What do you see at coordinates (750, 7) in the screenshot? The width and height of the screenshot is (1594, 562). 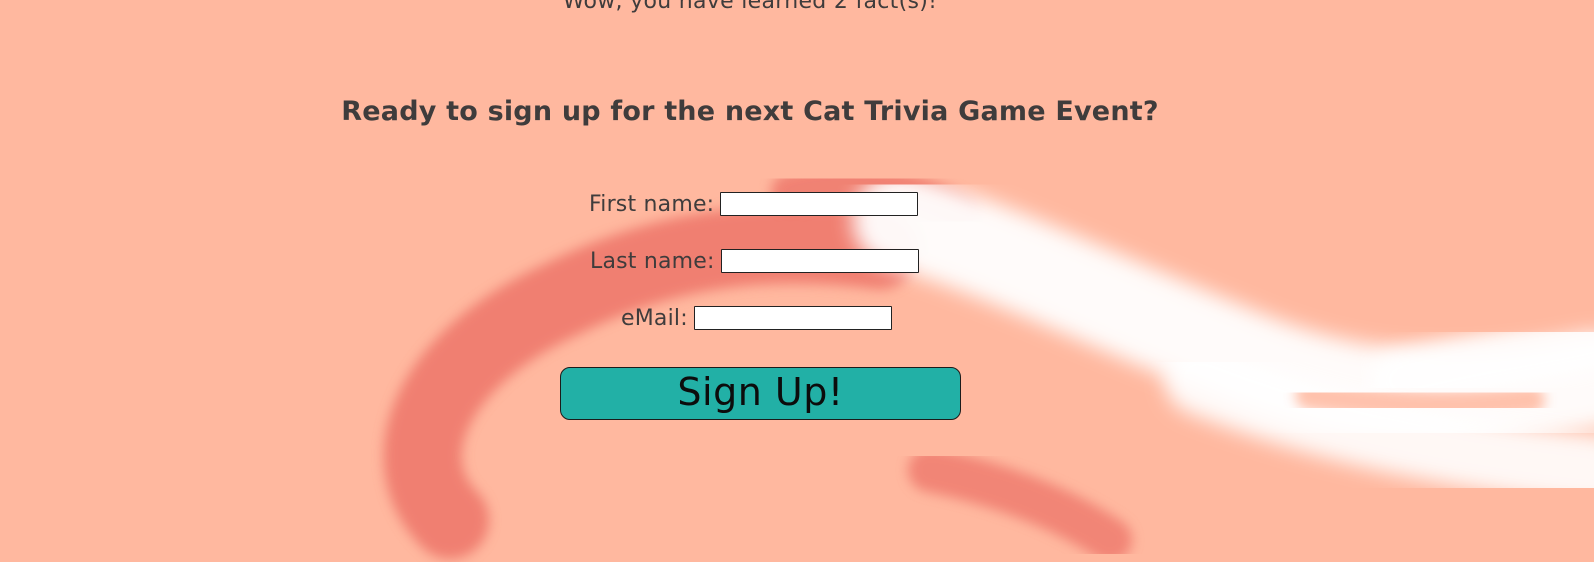 I see `facts-learned-message: Wow, you have learned 2 fact(s)!` at bounding box center [750, 7].